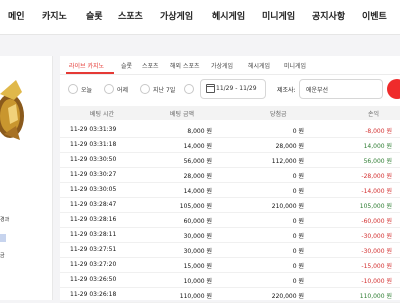  What do you see at coordinates (341, 89) in the screenshot?
I see `provider-select: 에운부선` at bounding box center [341, 89].